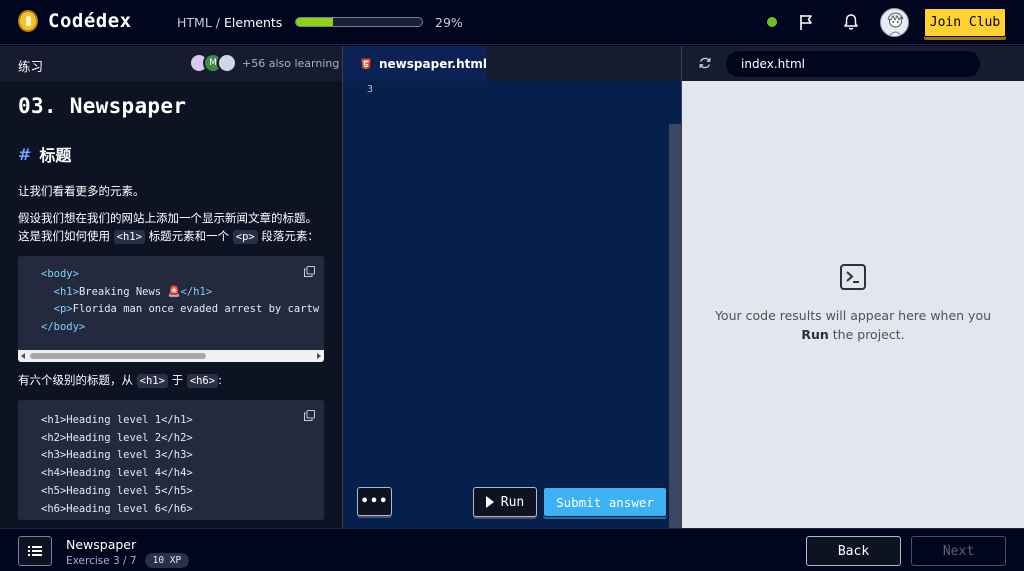 The height and width of the screenshot is (571, 1024). I want to click on top-bar: Codédex HTML / Elements 29% Join Club, so click(512, 22).